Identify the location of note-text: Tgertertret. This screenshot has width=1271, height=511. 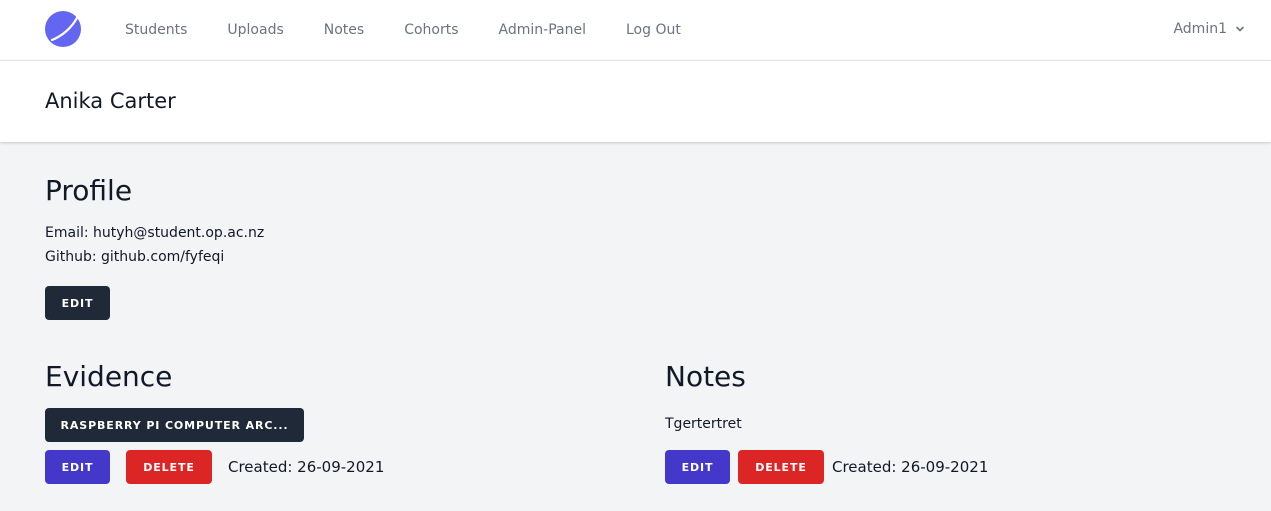
(703, 424).